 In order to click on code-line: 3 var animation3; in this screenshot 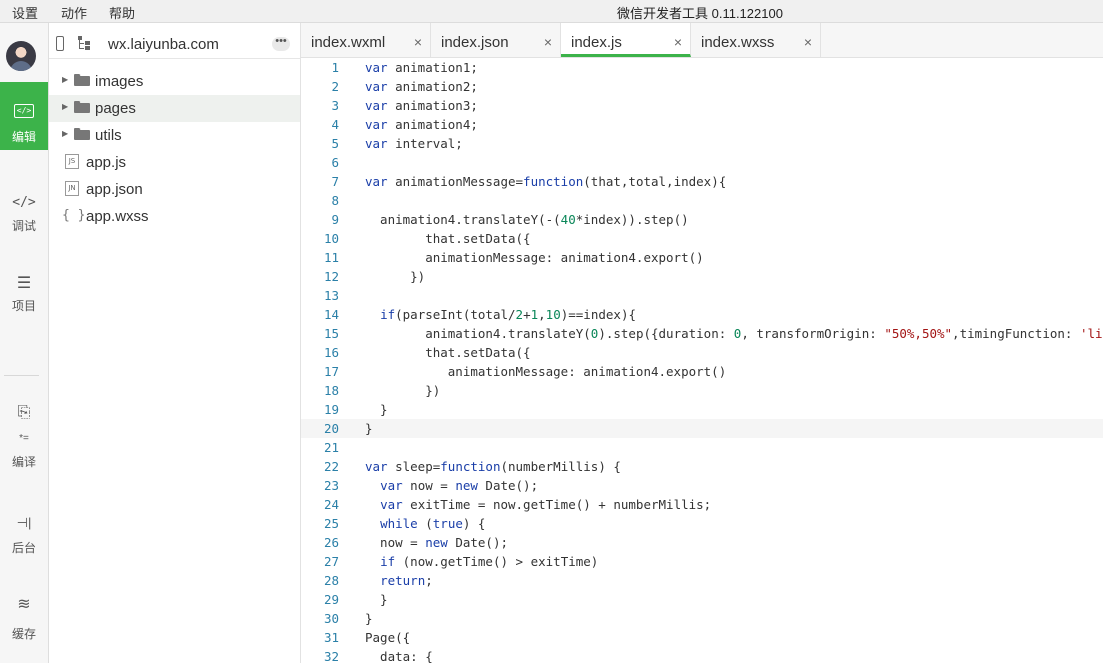, I will do `click(702, 105)`.